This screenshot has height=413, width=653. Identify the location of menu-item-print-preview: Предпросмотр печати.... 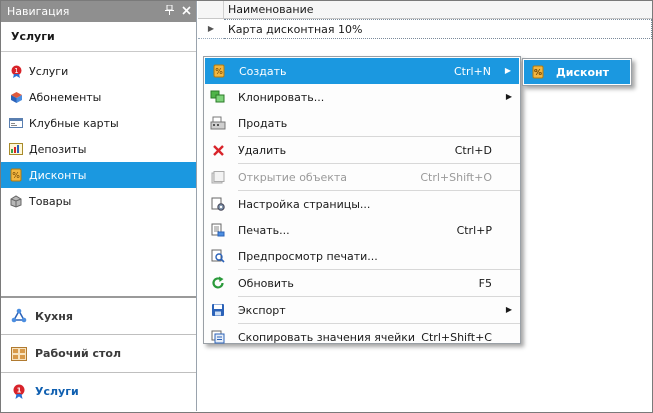
(362, 256).